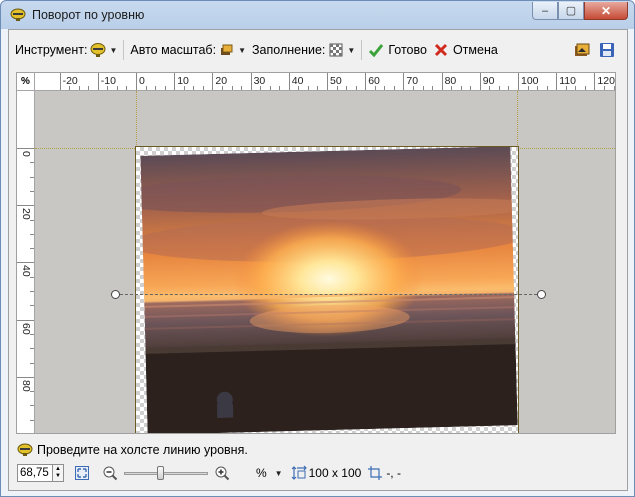 The height and width of the screenshot is (497, 635). What do you see at coordinates (66, 50) in the screenshot?
I see `tool-selector: Инструмент: ▼` at bounding box center [66, 50].